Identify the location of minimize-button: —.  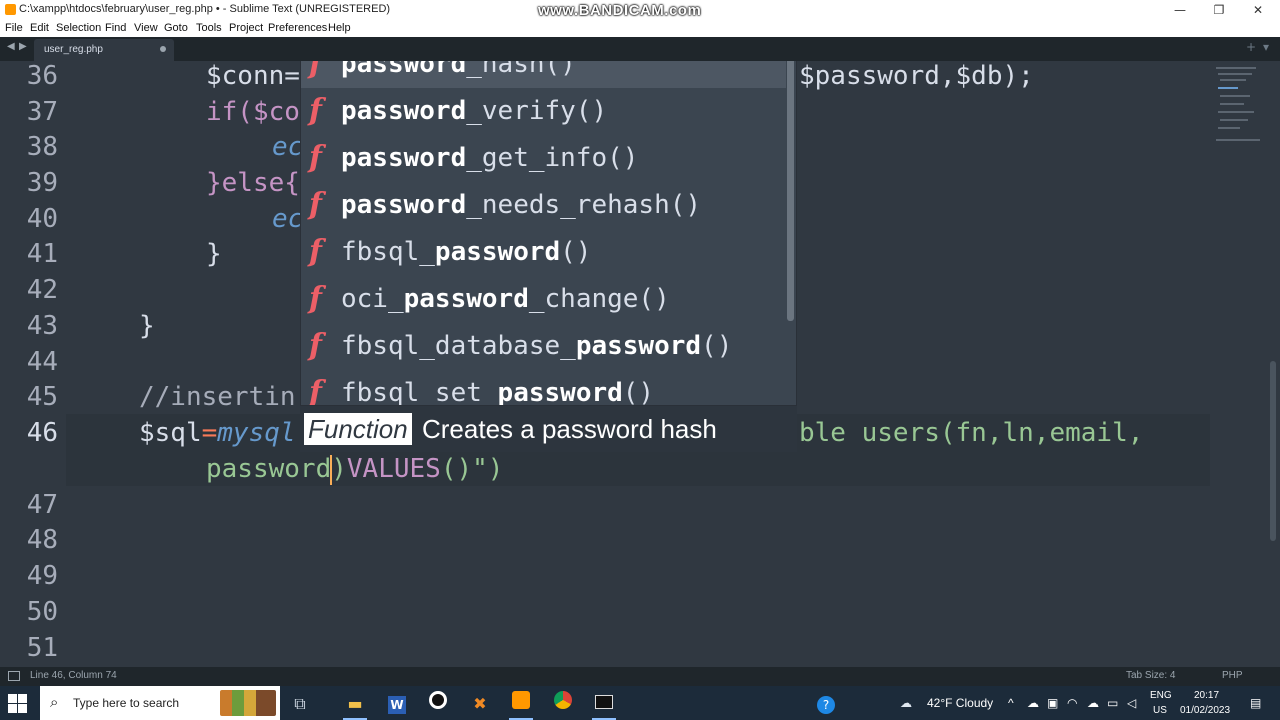
(1180, 10).